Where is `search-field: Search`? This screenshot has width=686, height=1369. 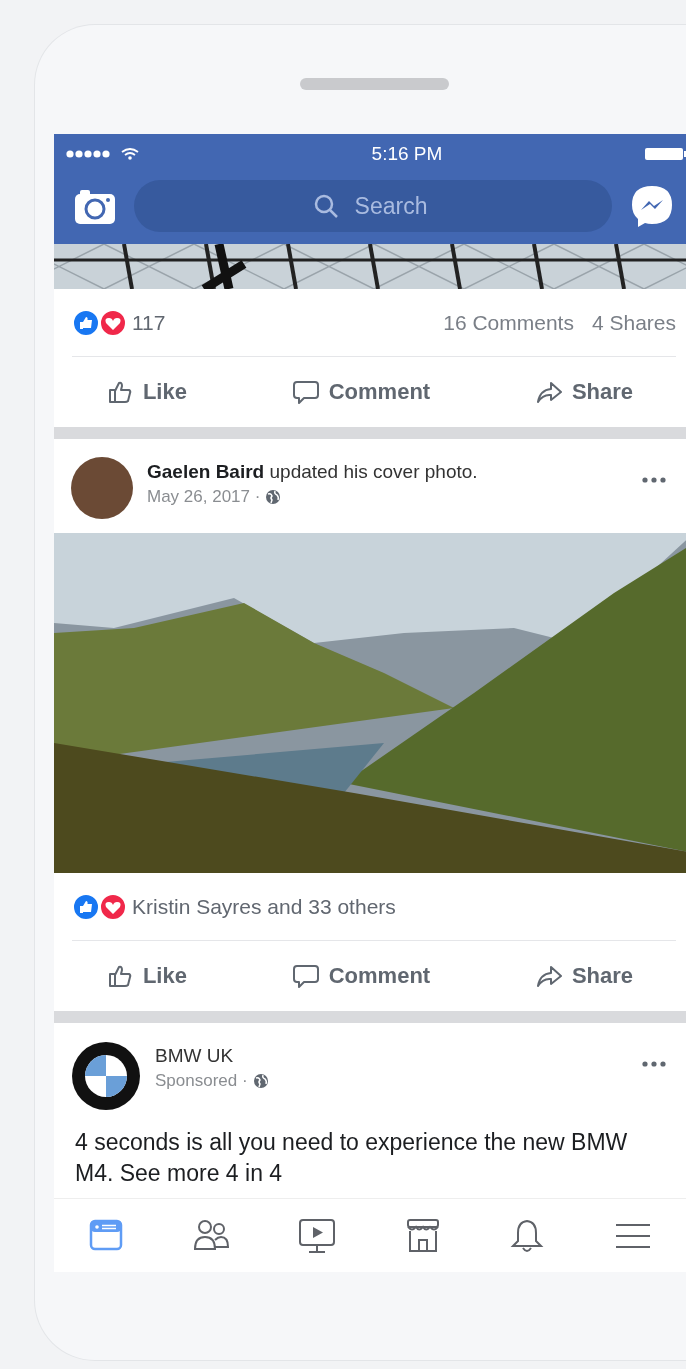 search-field: Search is located at coordinates (373, 206).